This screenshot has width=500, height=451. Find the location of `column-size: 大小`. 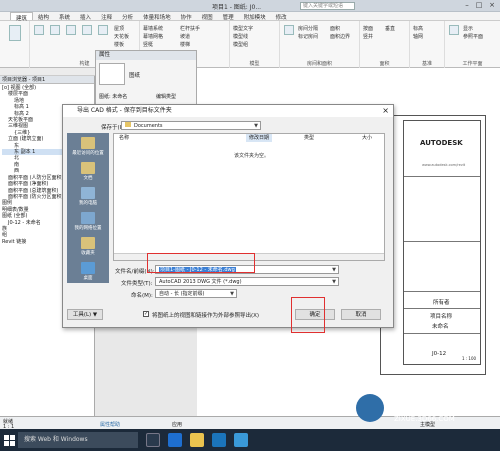

column-size: 大小 is located at coordinates (367, 138).